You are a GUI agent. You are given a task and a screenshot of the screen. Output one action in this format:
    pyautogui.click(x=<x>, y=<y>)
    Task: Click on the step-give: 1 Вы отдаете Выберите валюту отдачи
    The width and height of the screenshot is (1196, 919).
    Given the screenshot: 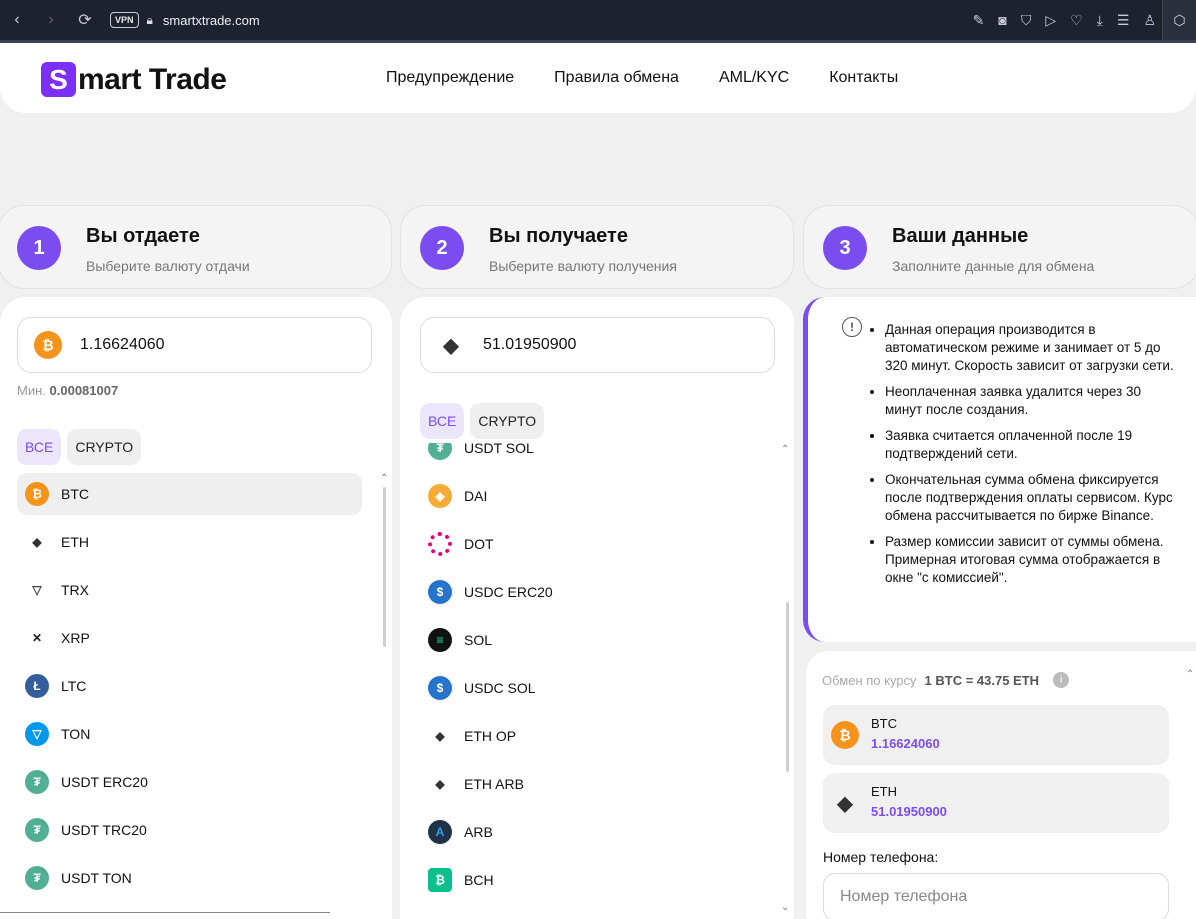 What is the action you would take?
    pyautogui.click(x=196, y=247)
    